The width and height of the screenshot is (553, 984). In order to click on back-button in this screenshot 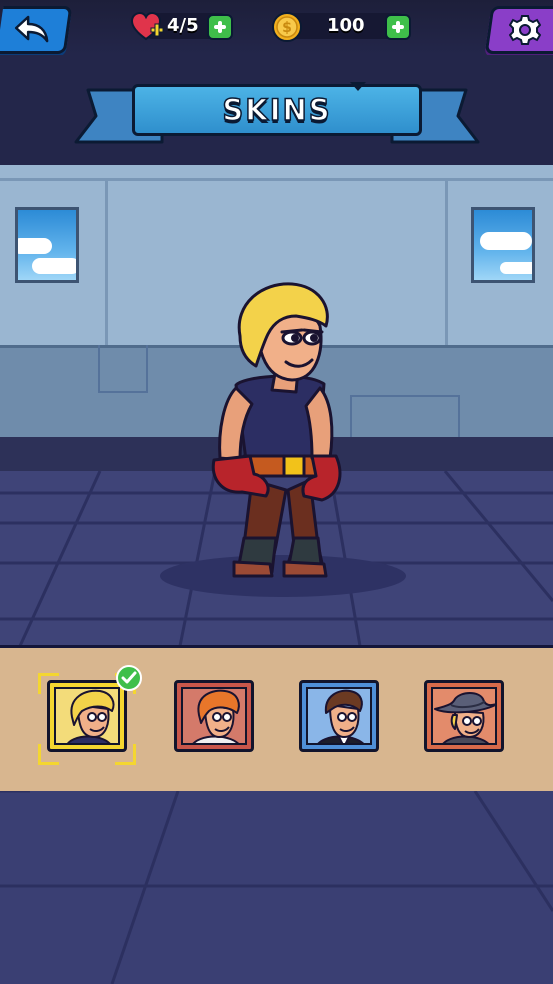, I will do `click(36, 30)`.